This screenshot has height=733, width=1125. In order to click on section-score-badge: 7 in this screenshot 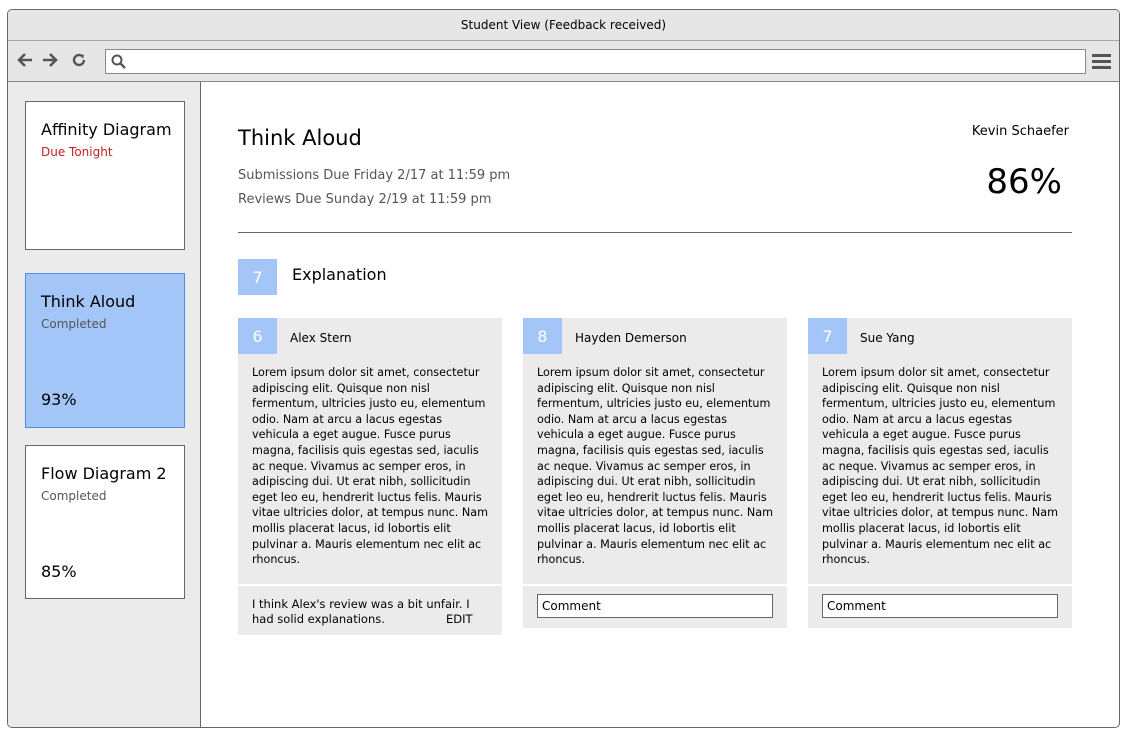, I will do `click(257, 277)`.